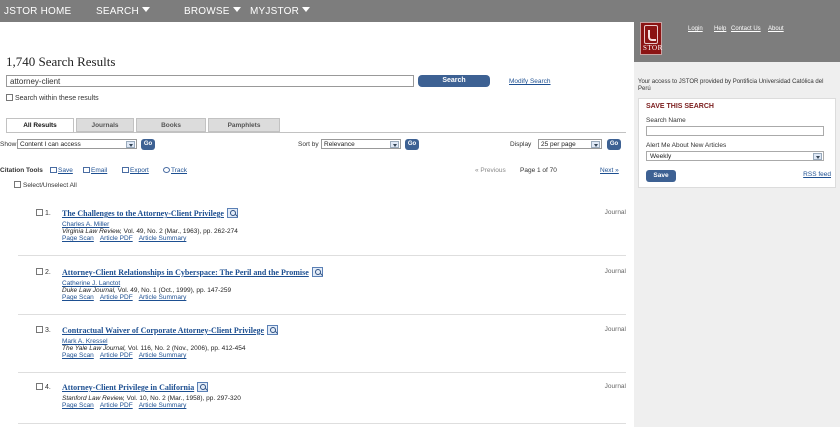 This screenshot has height=427, width=840. What do you see at coordinates (53, 170) in the screenshot?
I see `save-icon` at bounding box center [53, 170].